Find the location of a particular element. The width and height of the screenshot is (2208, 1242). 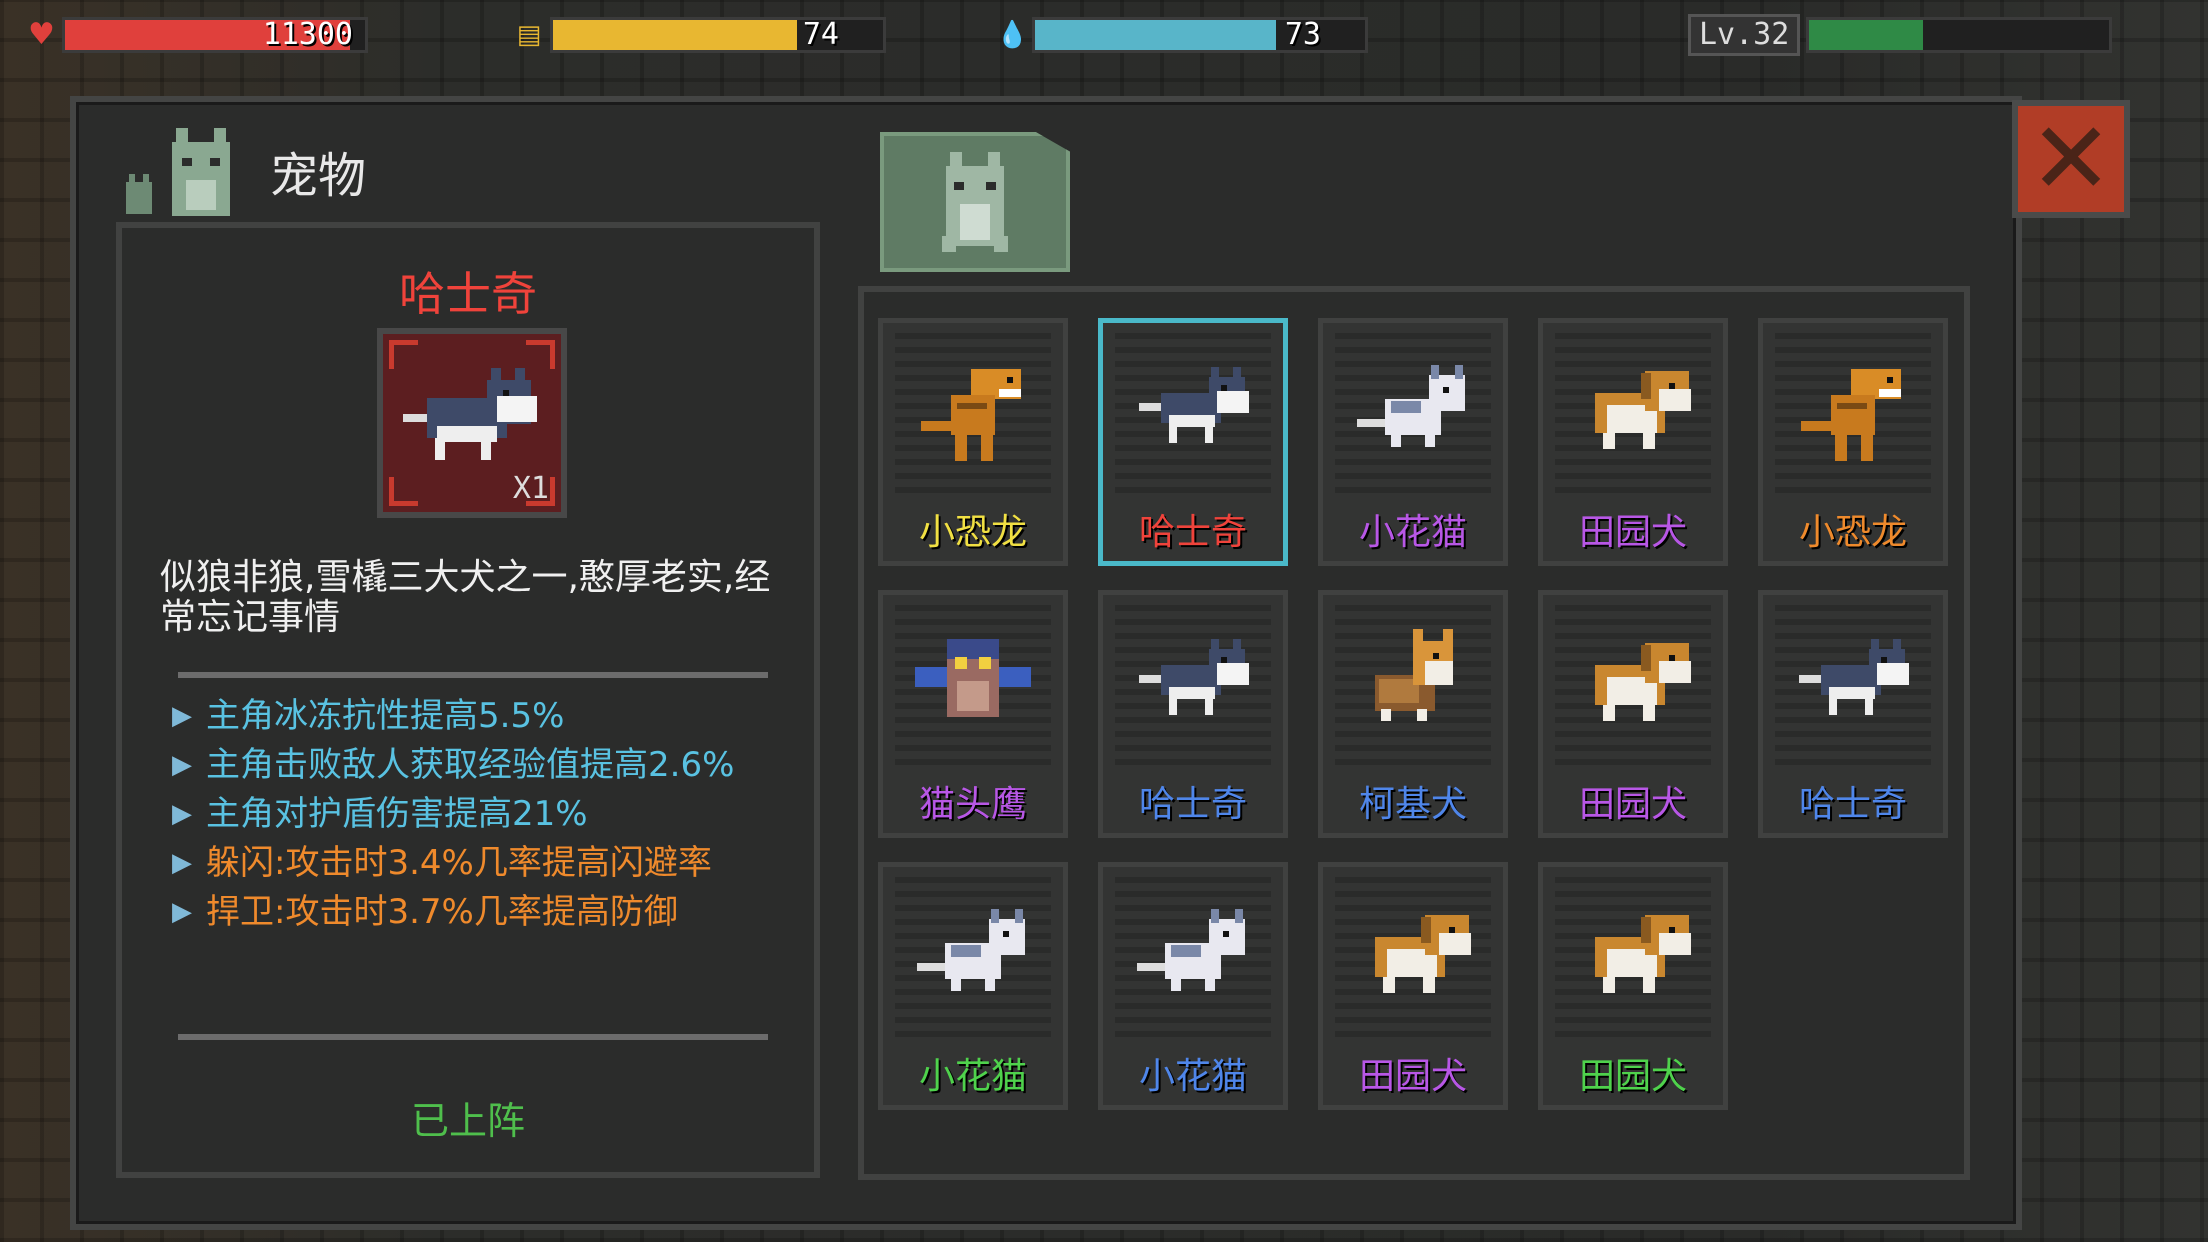

heart-icon: ♥ is located at coordinates (41, 34).